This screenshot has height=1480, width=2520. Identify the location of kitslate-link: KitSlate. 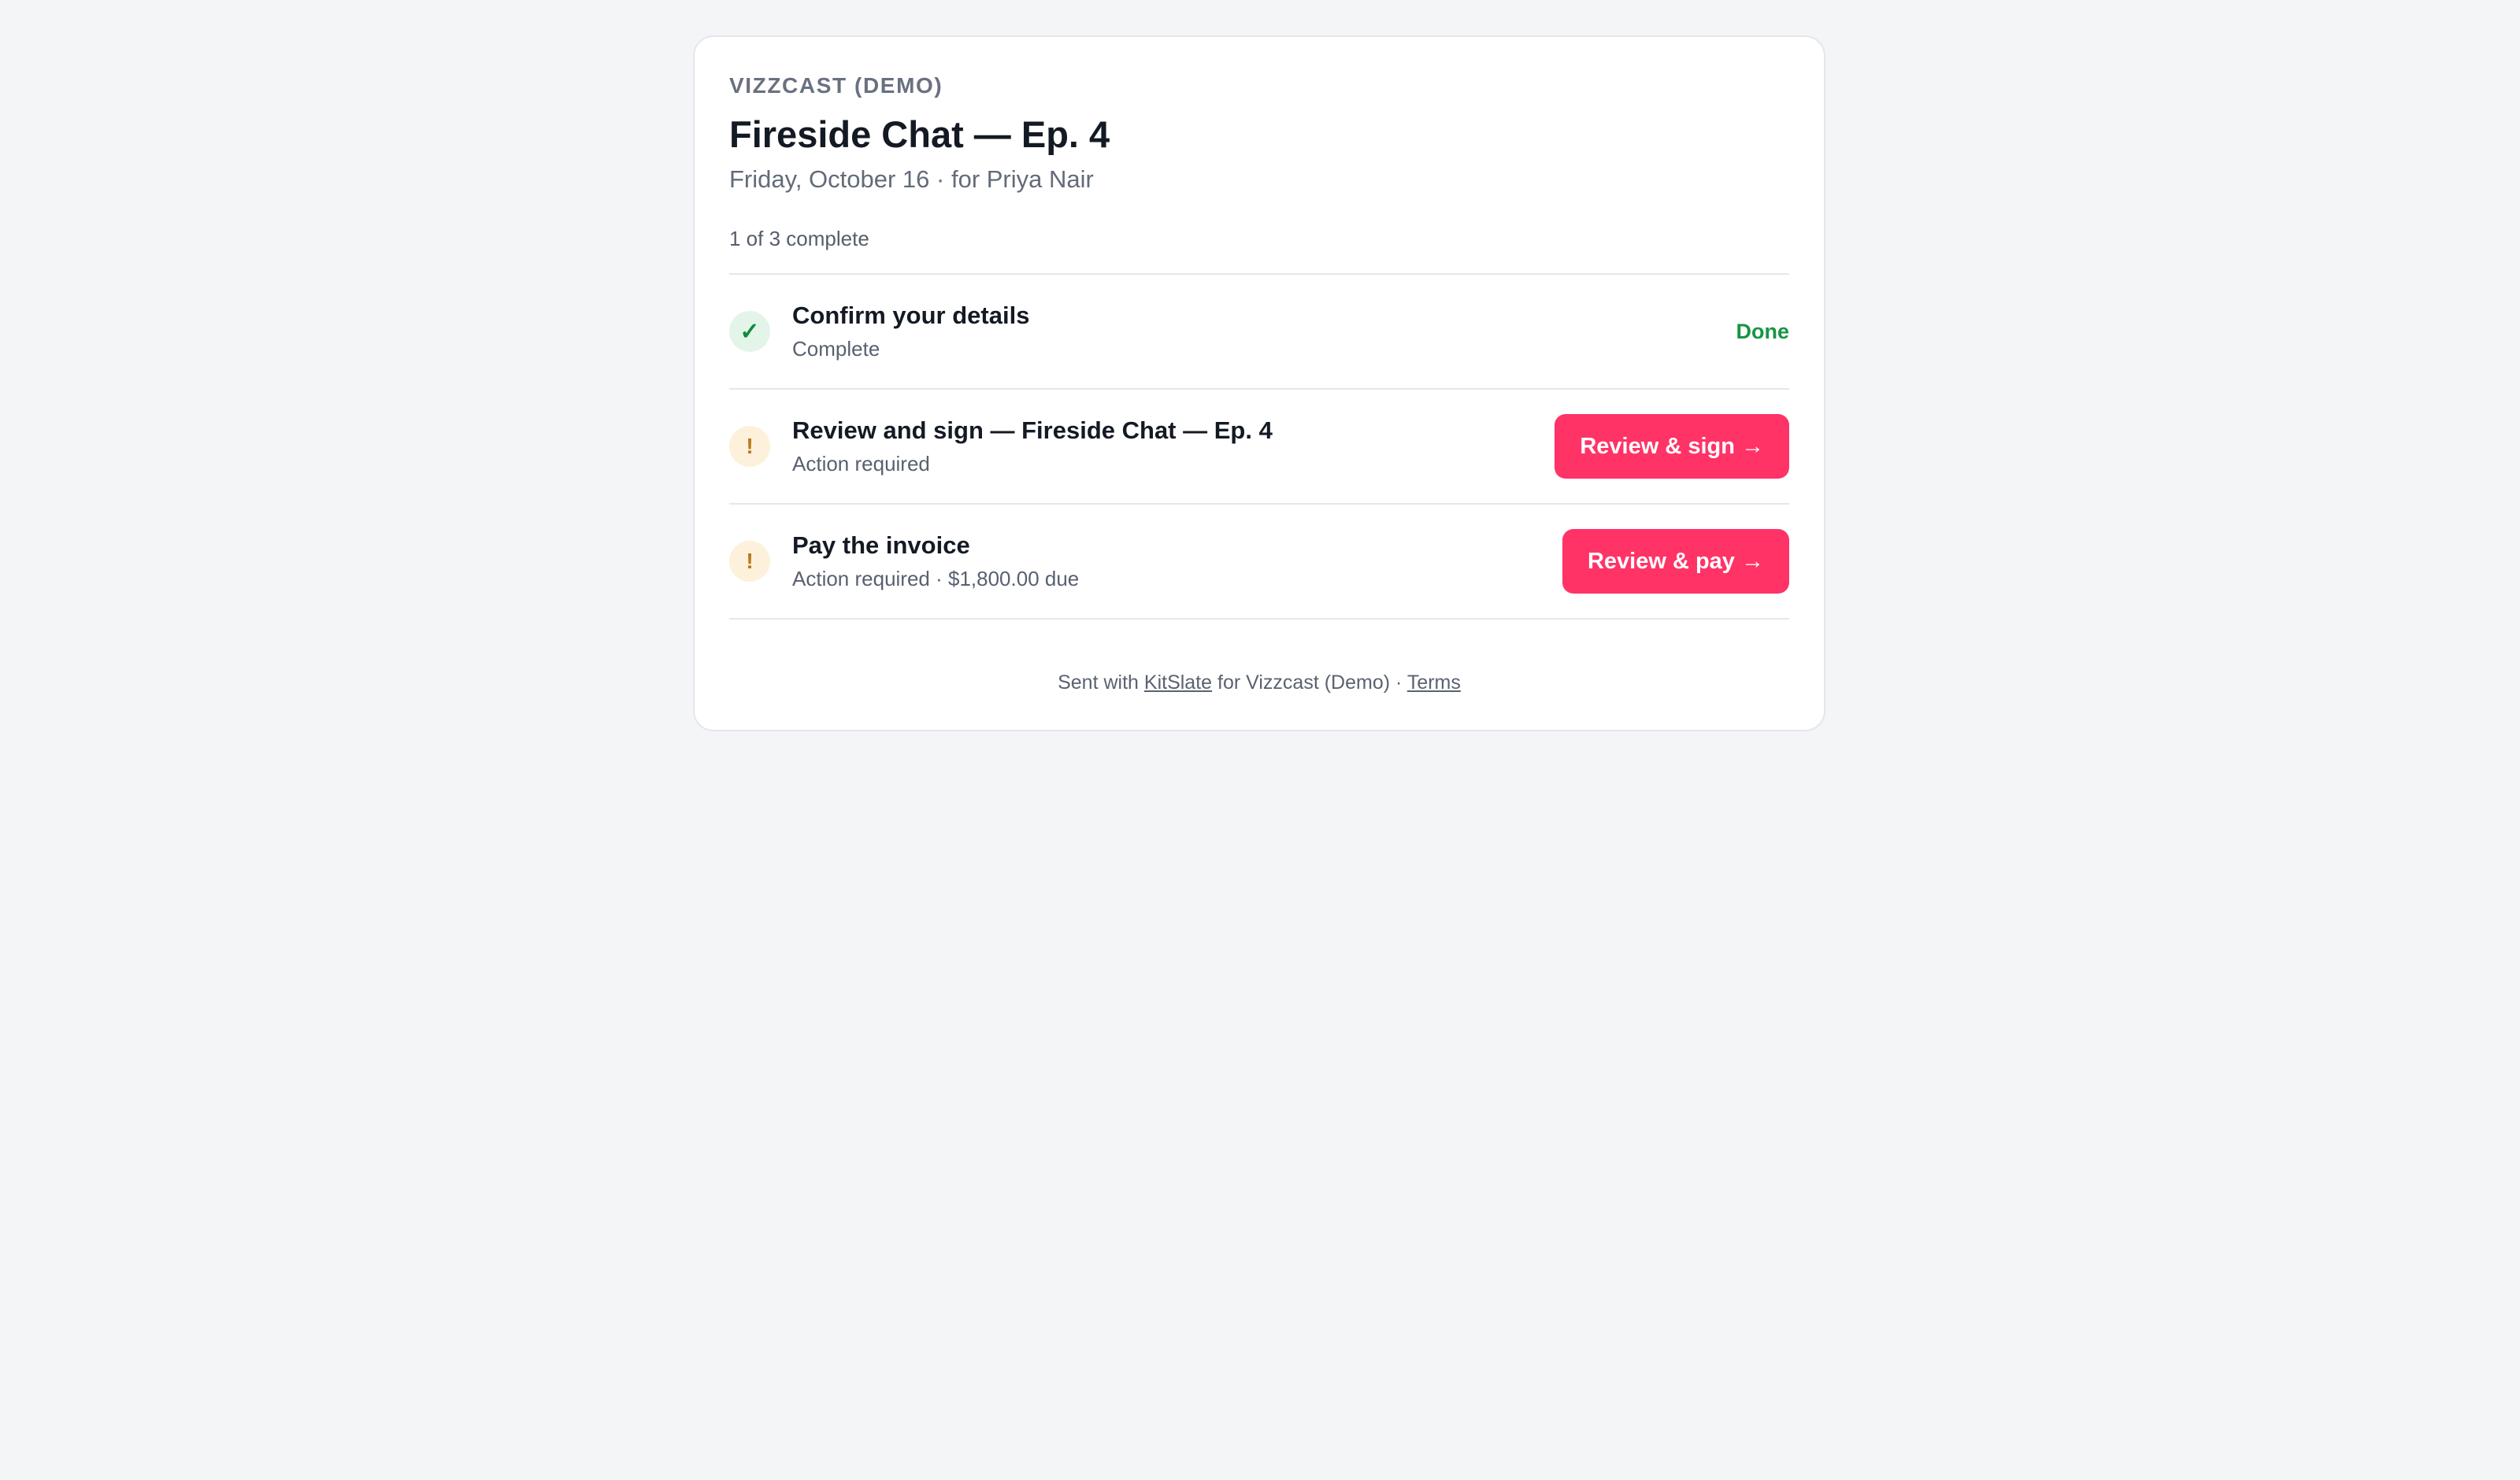
(1178, 683).